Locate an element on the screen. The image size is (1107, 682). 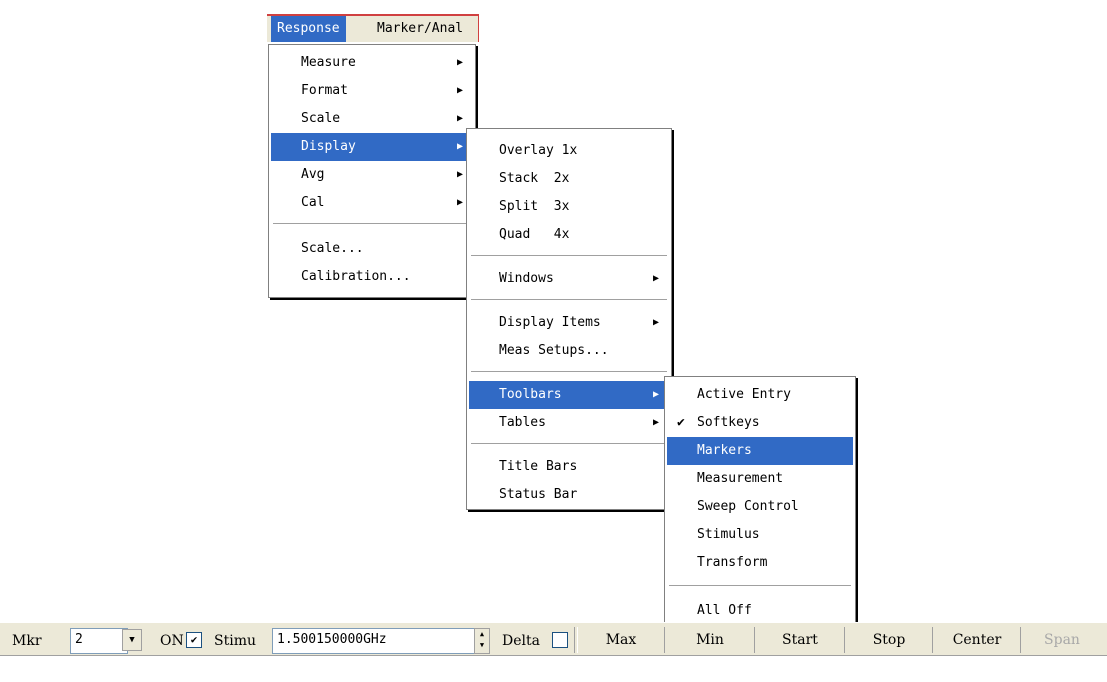
marker-select: 2 is located at coordinates (99, 641).